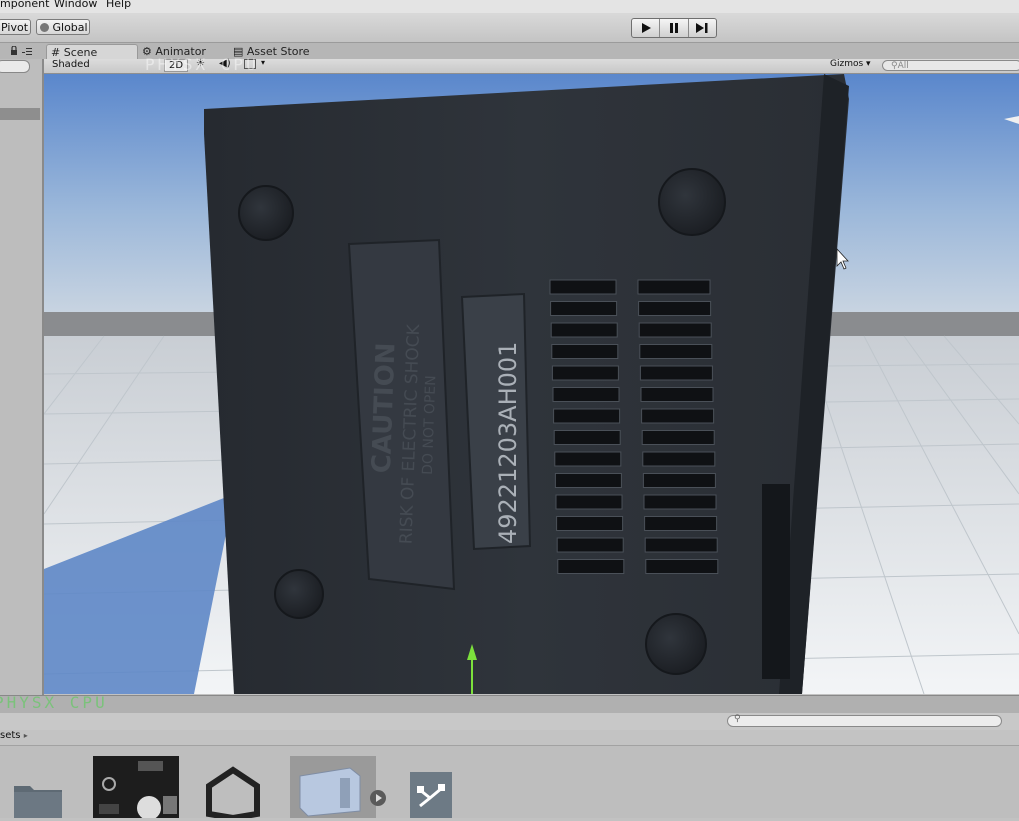 This screenshot has width=1019, height=821. I want to click on project-toolbar: ⚲, so click(509, 722).